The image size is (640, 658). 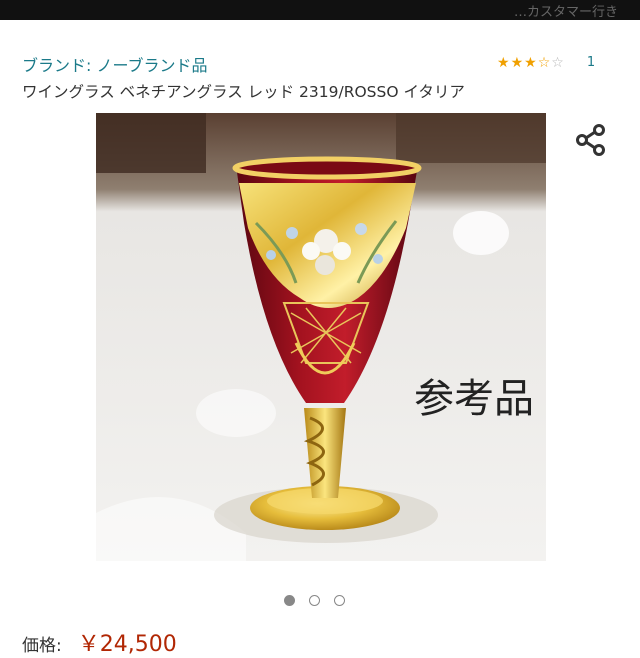 What do you see at coordinates (557, 62) in the screenshot?
I see `star-empty-icon: ☆` at bounding box center [557, 62].